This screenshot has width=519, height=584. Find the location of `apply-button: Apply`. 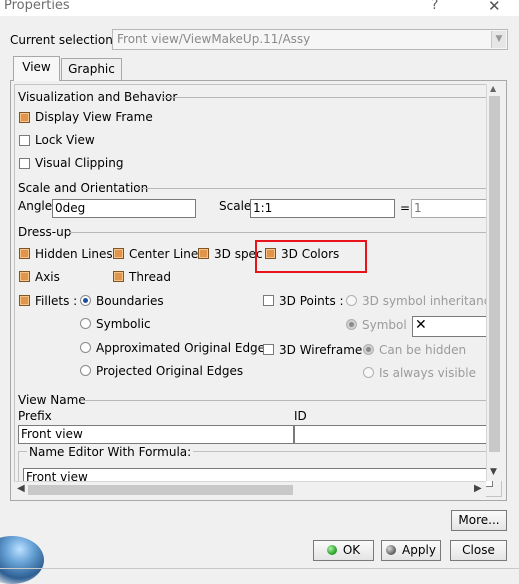

apply-button: Apply is located at coordinates (411, 550).